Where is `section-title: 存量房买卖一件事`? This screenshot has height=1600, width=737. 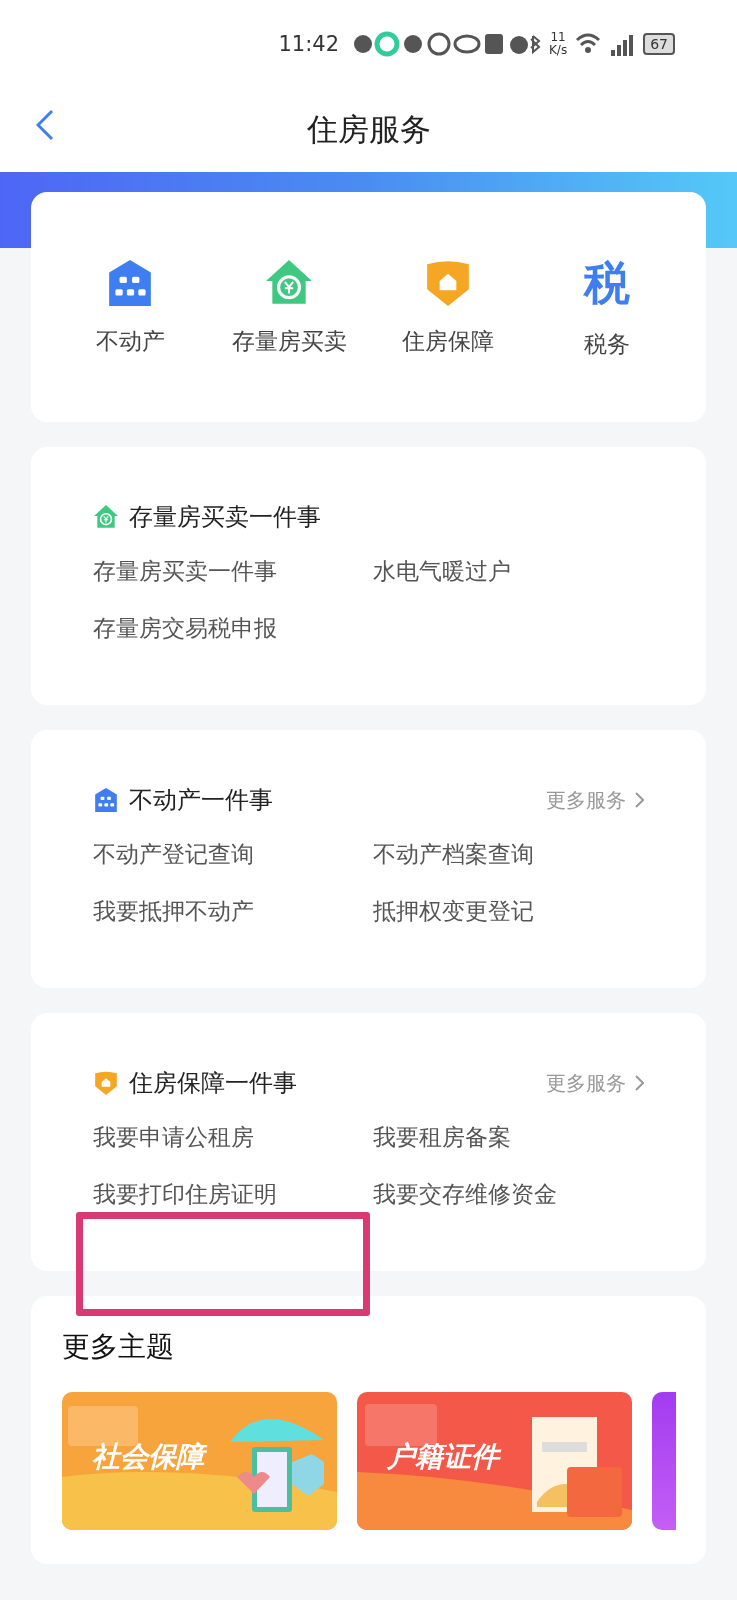 section-title: 存量房买卖一件事 is located at coordinates (225, 517).